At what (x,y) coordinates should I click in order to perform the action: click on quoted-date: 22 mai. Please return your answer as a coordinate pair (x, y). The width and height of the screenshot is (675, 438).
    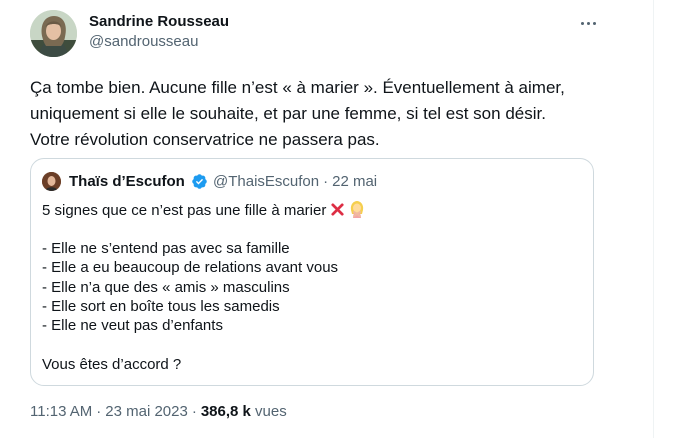
    Looking at the image, I should click on (355, 181).